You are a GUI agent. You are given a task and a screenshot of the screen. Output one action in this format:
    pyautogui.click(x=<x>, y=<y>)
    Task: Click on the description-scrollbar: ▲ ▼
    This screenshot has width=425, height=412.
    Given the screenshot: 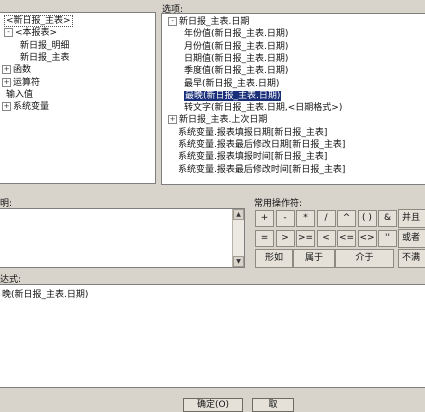 What is the action you would take?
    pyautogui.click(x=238, y=238)
    